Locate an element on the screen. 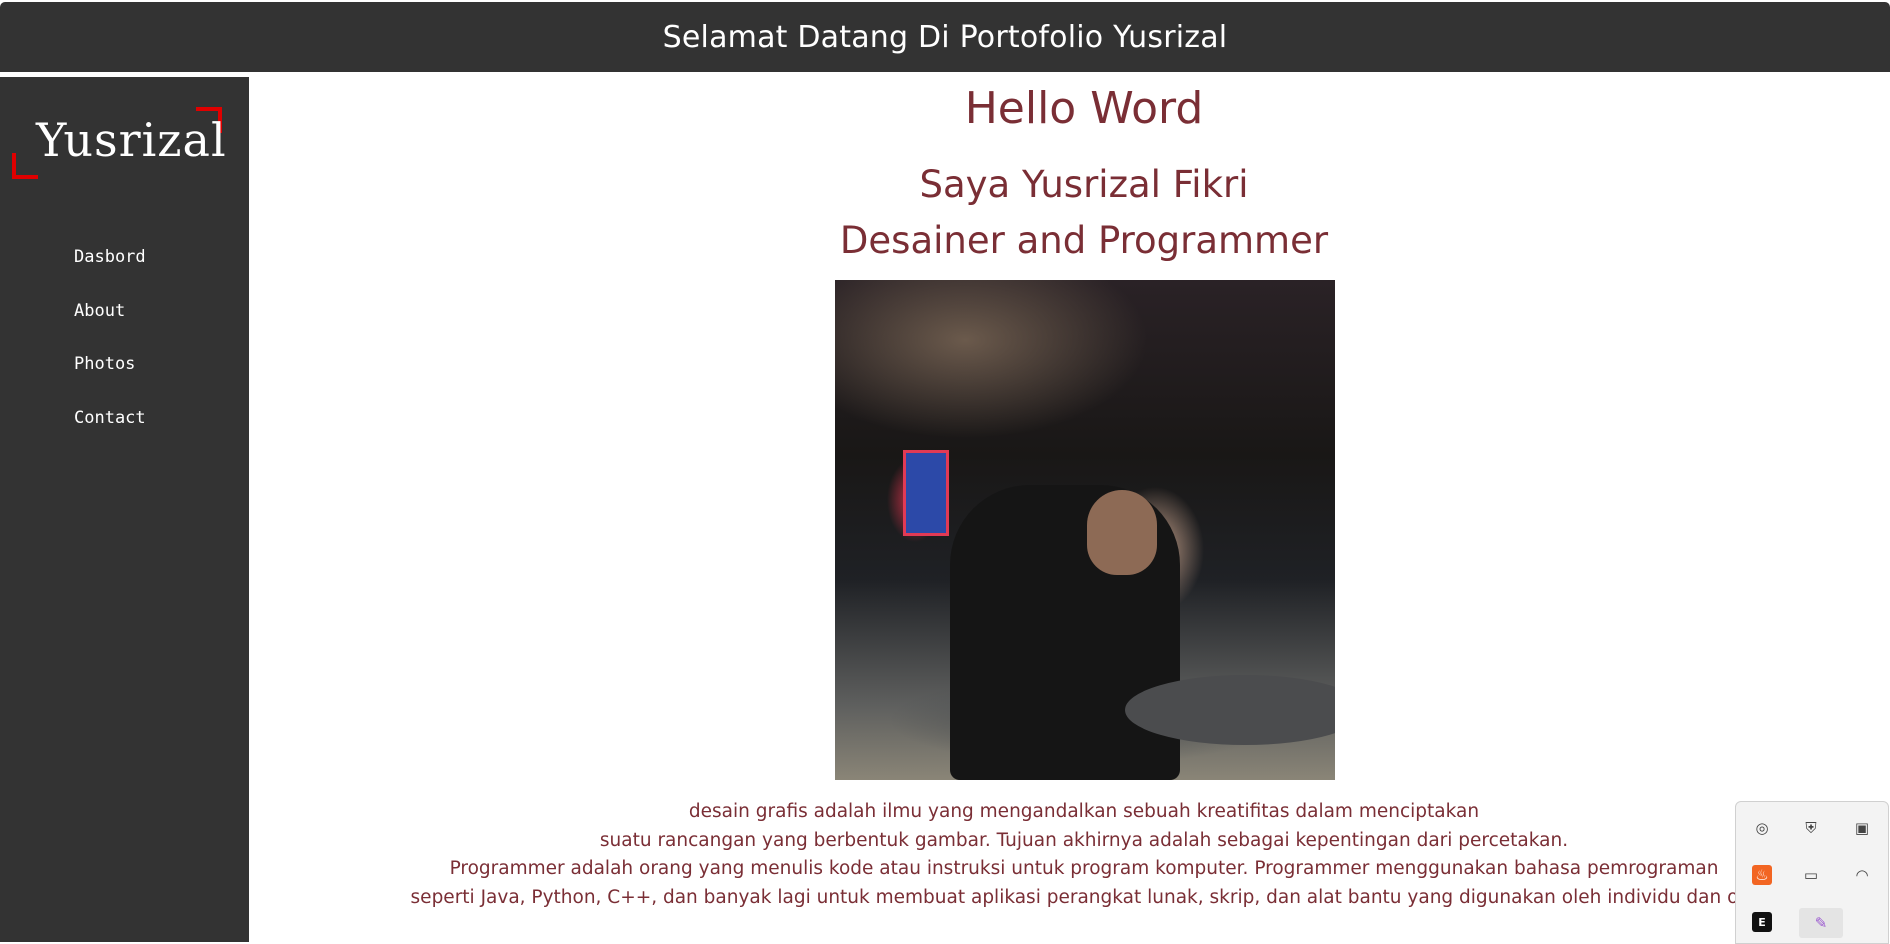  profile-photo is located at coordinates (1085, 530).